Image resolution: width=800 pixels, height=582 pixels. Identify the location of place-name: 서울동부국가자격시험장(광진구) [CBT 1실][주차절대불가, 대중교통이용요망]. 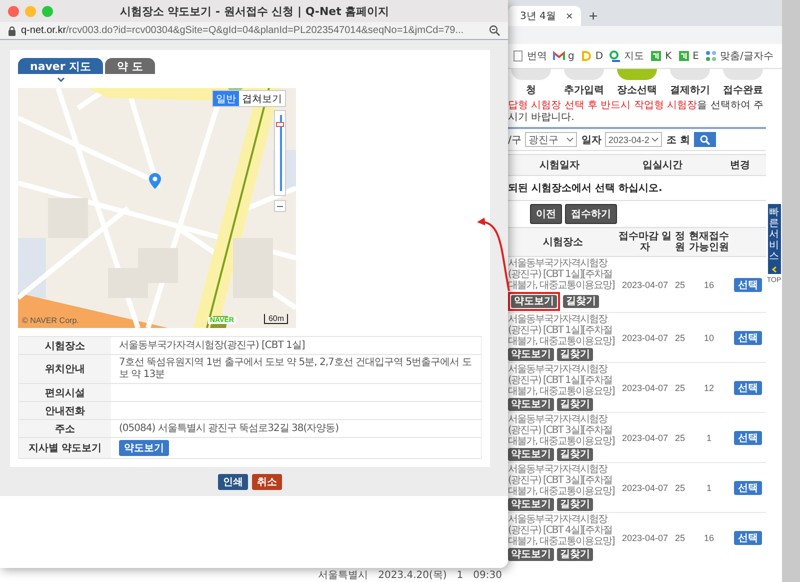
(562, 330).